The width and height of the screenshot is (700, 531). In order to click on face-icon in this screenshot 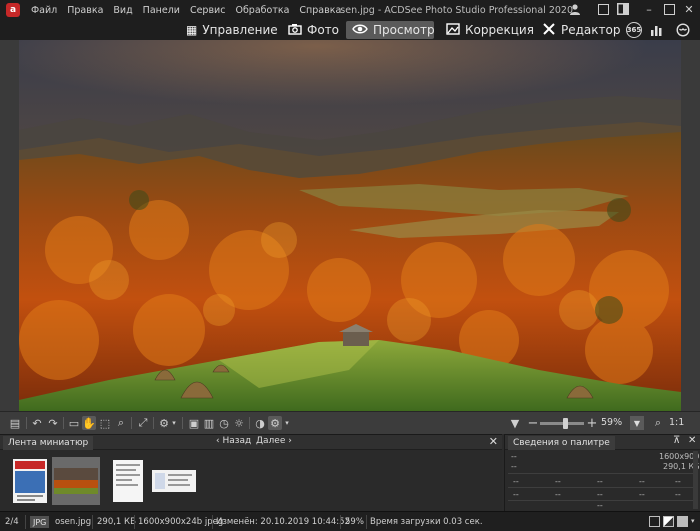, I will do `click(683, 30)`.